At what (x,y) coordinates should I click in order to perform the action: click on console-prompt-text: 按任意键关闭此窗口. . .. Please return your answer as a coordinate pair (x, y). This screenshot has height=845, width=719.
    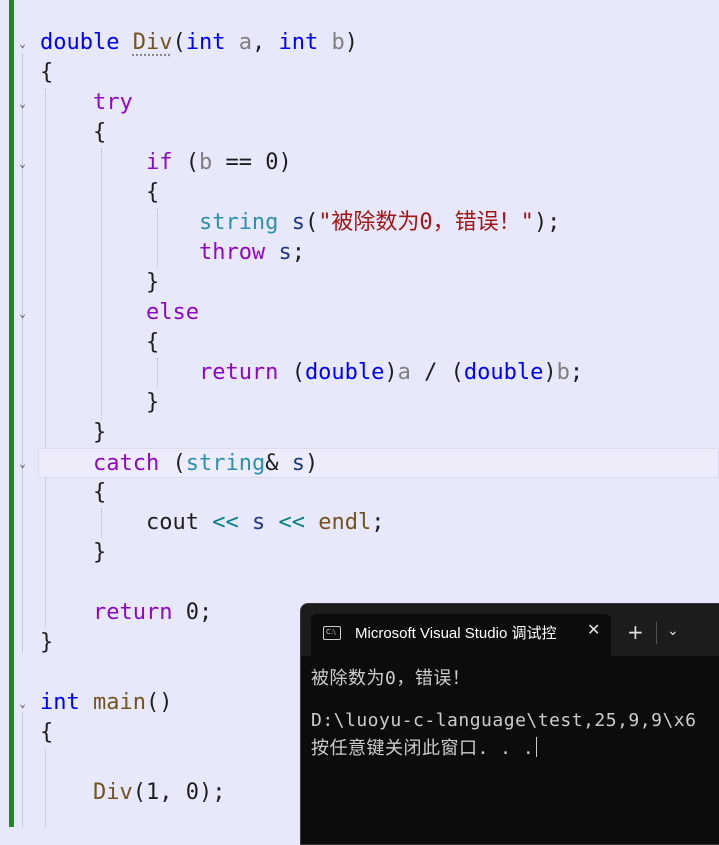
    Looking at the image, I should click on (423, 748).